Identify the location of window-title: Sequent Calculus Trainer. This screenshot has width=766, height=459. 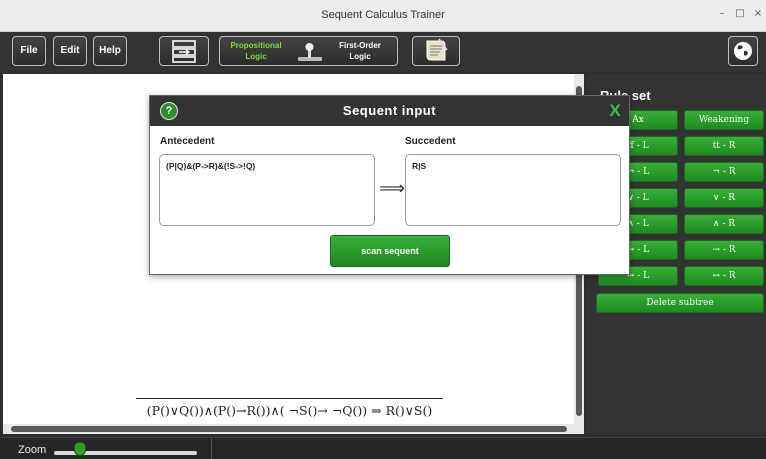
(383, 15).